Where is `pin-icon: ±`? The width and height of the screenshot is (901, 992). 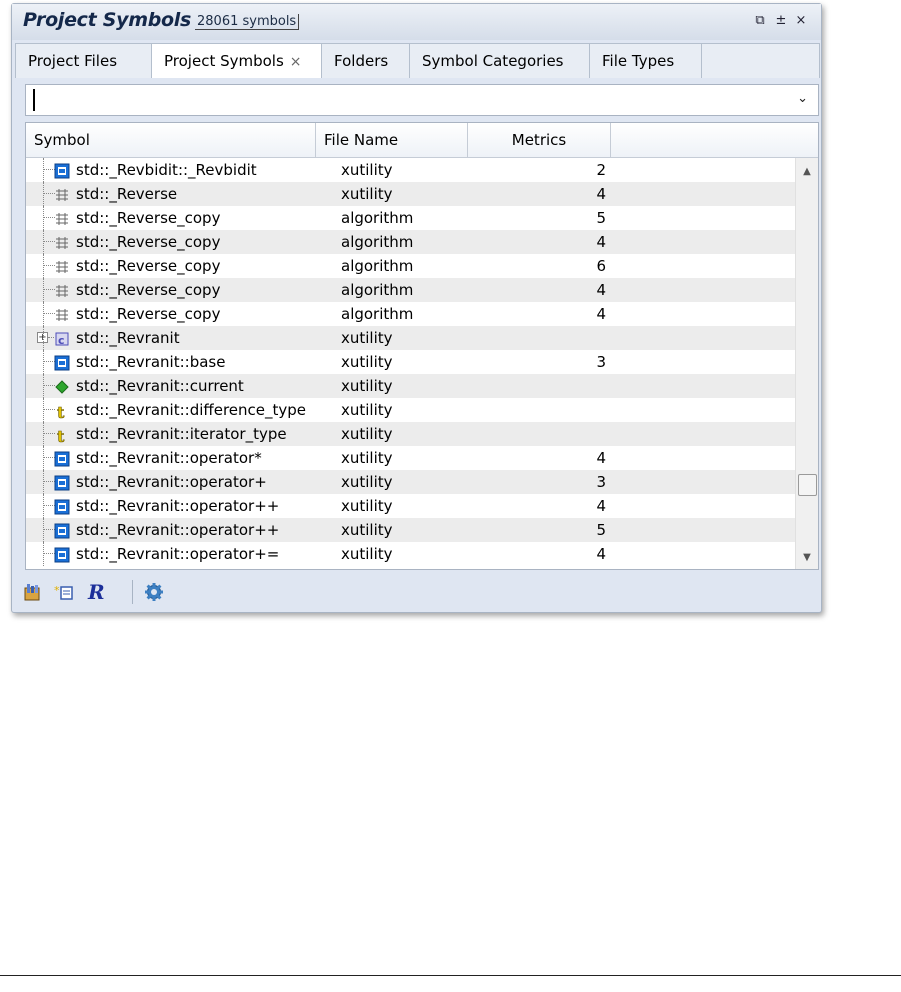 pin-icon: ± is located at coordinates (781, 21).